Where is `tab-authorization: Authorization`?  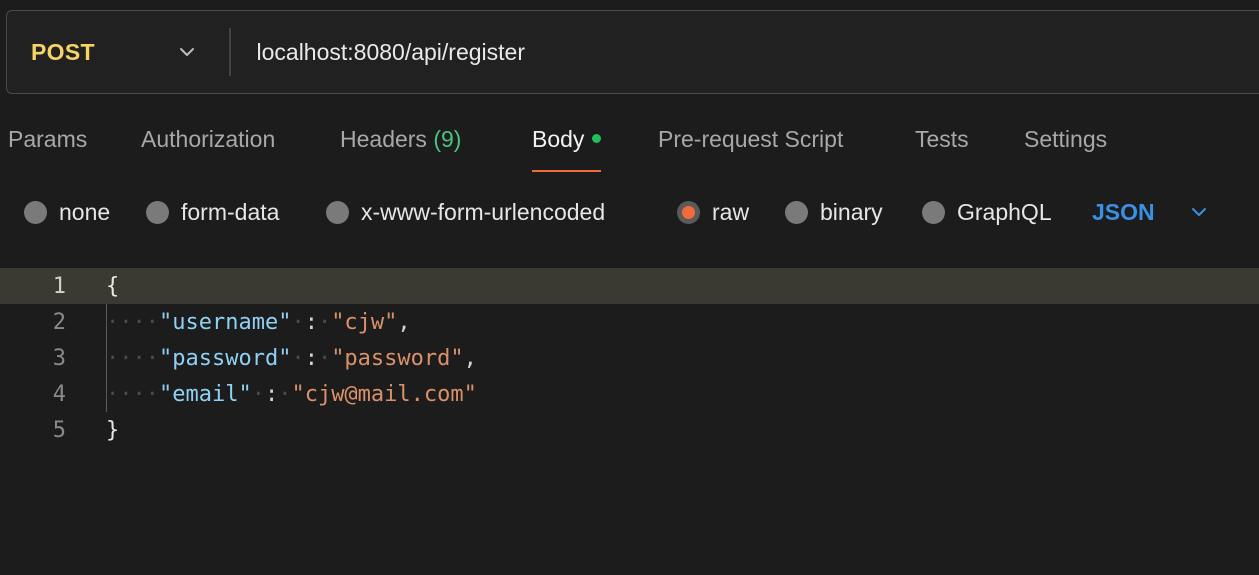
tab-authorization: Authorization is located at coordinates (208, 145).